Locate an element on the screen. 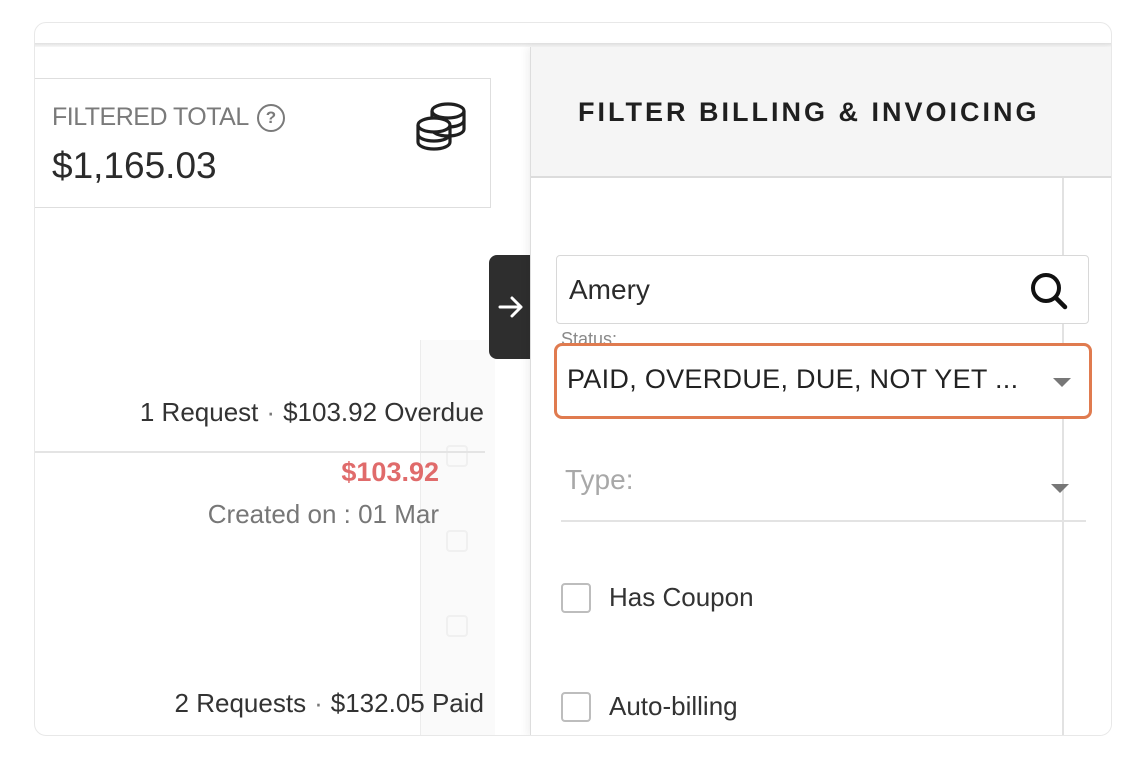  filtered-total-card: FILTERED TOTAL ? $1,165.03 is located at coordinates (263, 143).